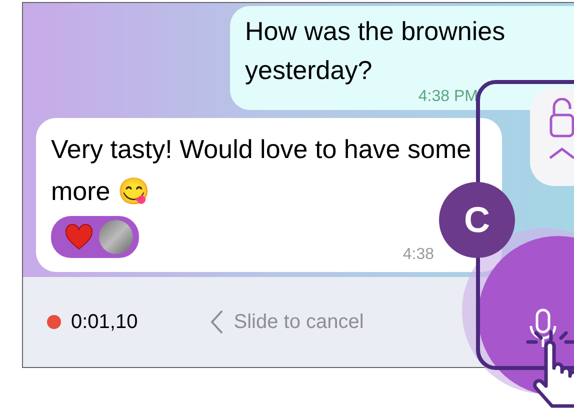 This screenshot has width=574, height=411. I want to click on microphone-icon, so click(543, 328).